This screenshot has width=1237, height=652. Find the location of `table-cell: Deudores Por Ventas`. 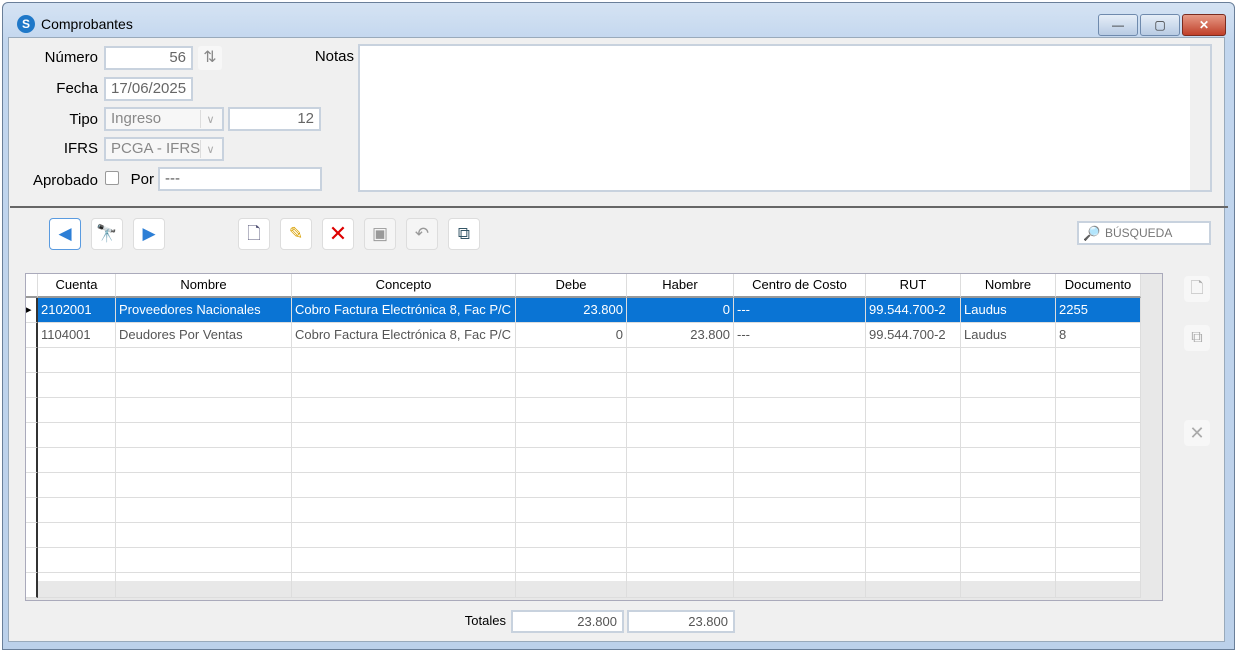

table-cell: Deudores Por Ventas is located at coordinates (204, 335).